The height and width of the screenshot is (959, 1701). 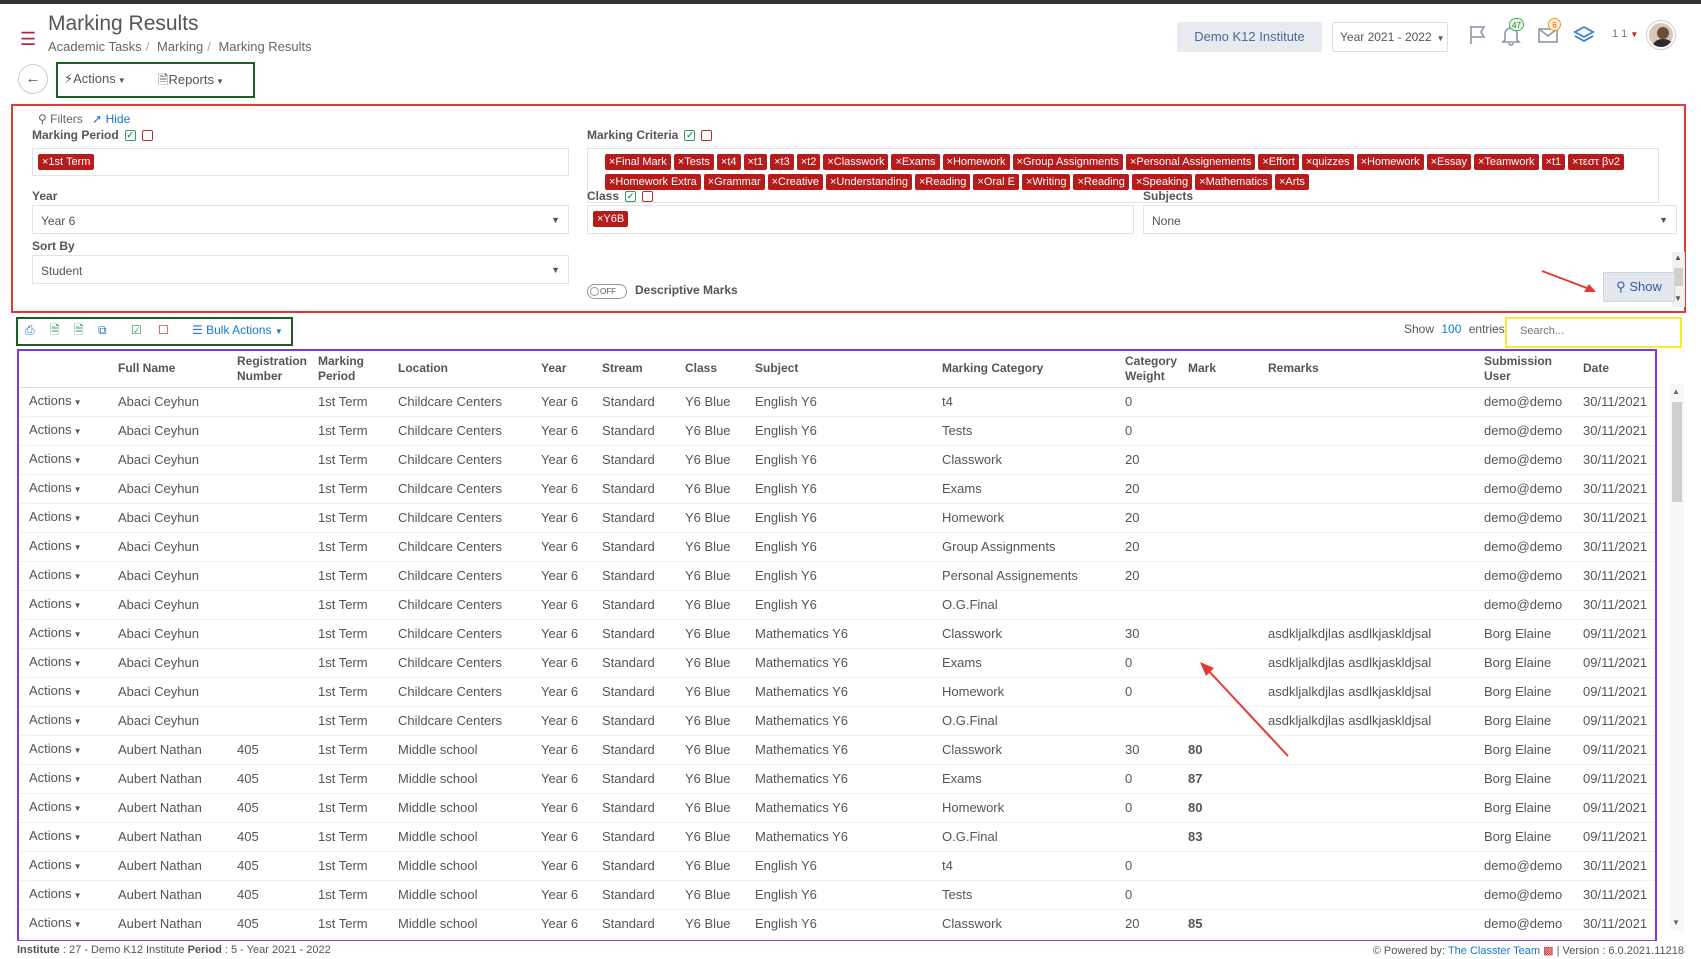 What do you see at coordinates (1451, 329) in the screenshot?
I see `entries-count-select: 100` at bounding box center [1451, 329].